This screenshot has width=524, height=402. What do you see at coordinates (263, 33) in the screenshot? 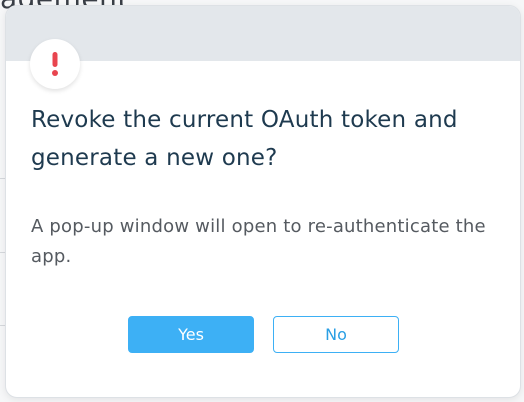
I see `dialog-header-band` at bounding box center [263, 33].